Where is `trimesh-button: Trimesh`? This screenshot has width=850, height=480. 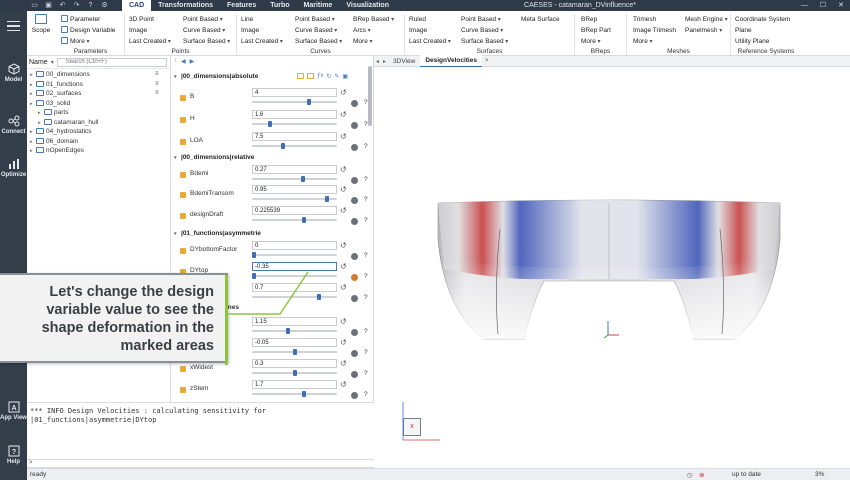
trimesh-button: Trimesh is located at coordinates (644, 19).